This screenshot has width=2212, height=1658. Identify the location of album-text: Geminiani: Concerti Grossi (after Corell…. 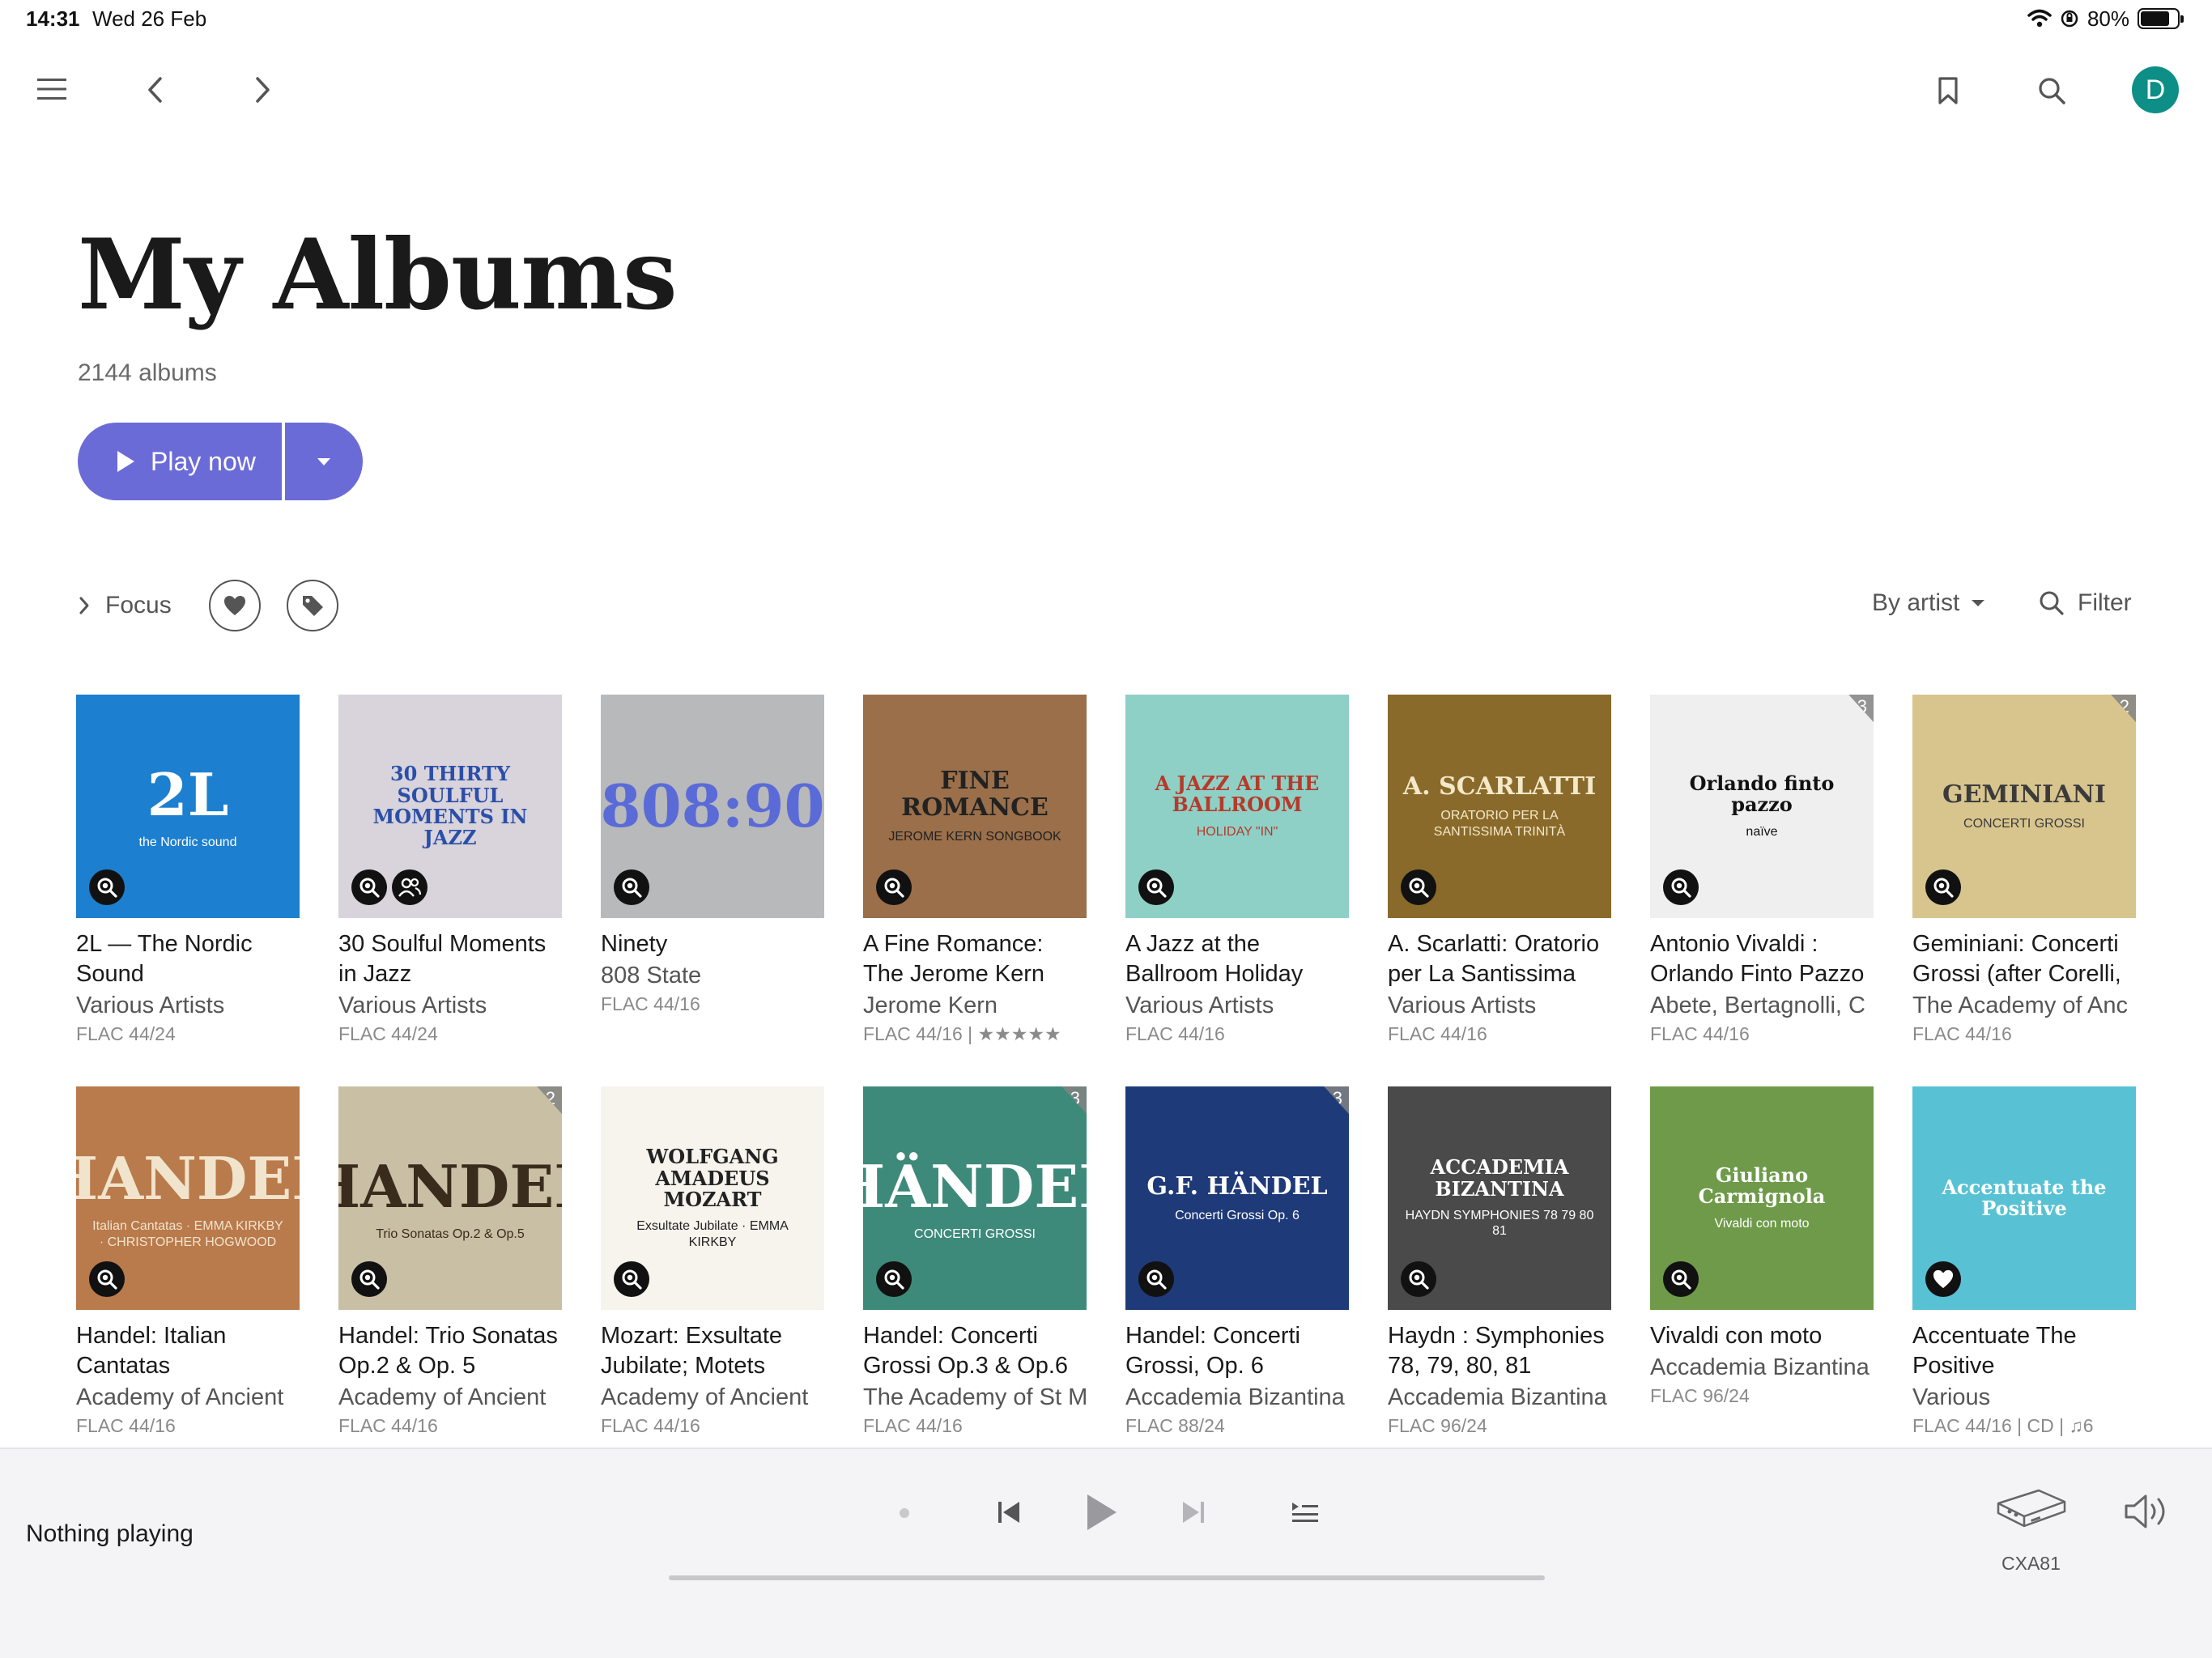
(2024, 987).